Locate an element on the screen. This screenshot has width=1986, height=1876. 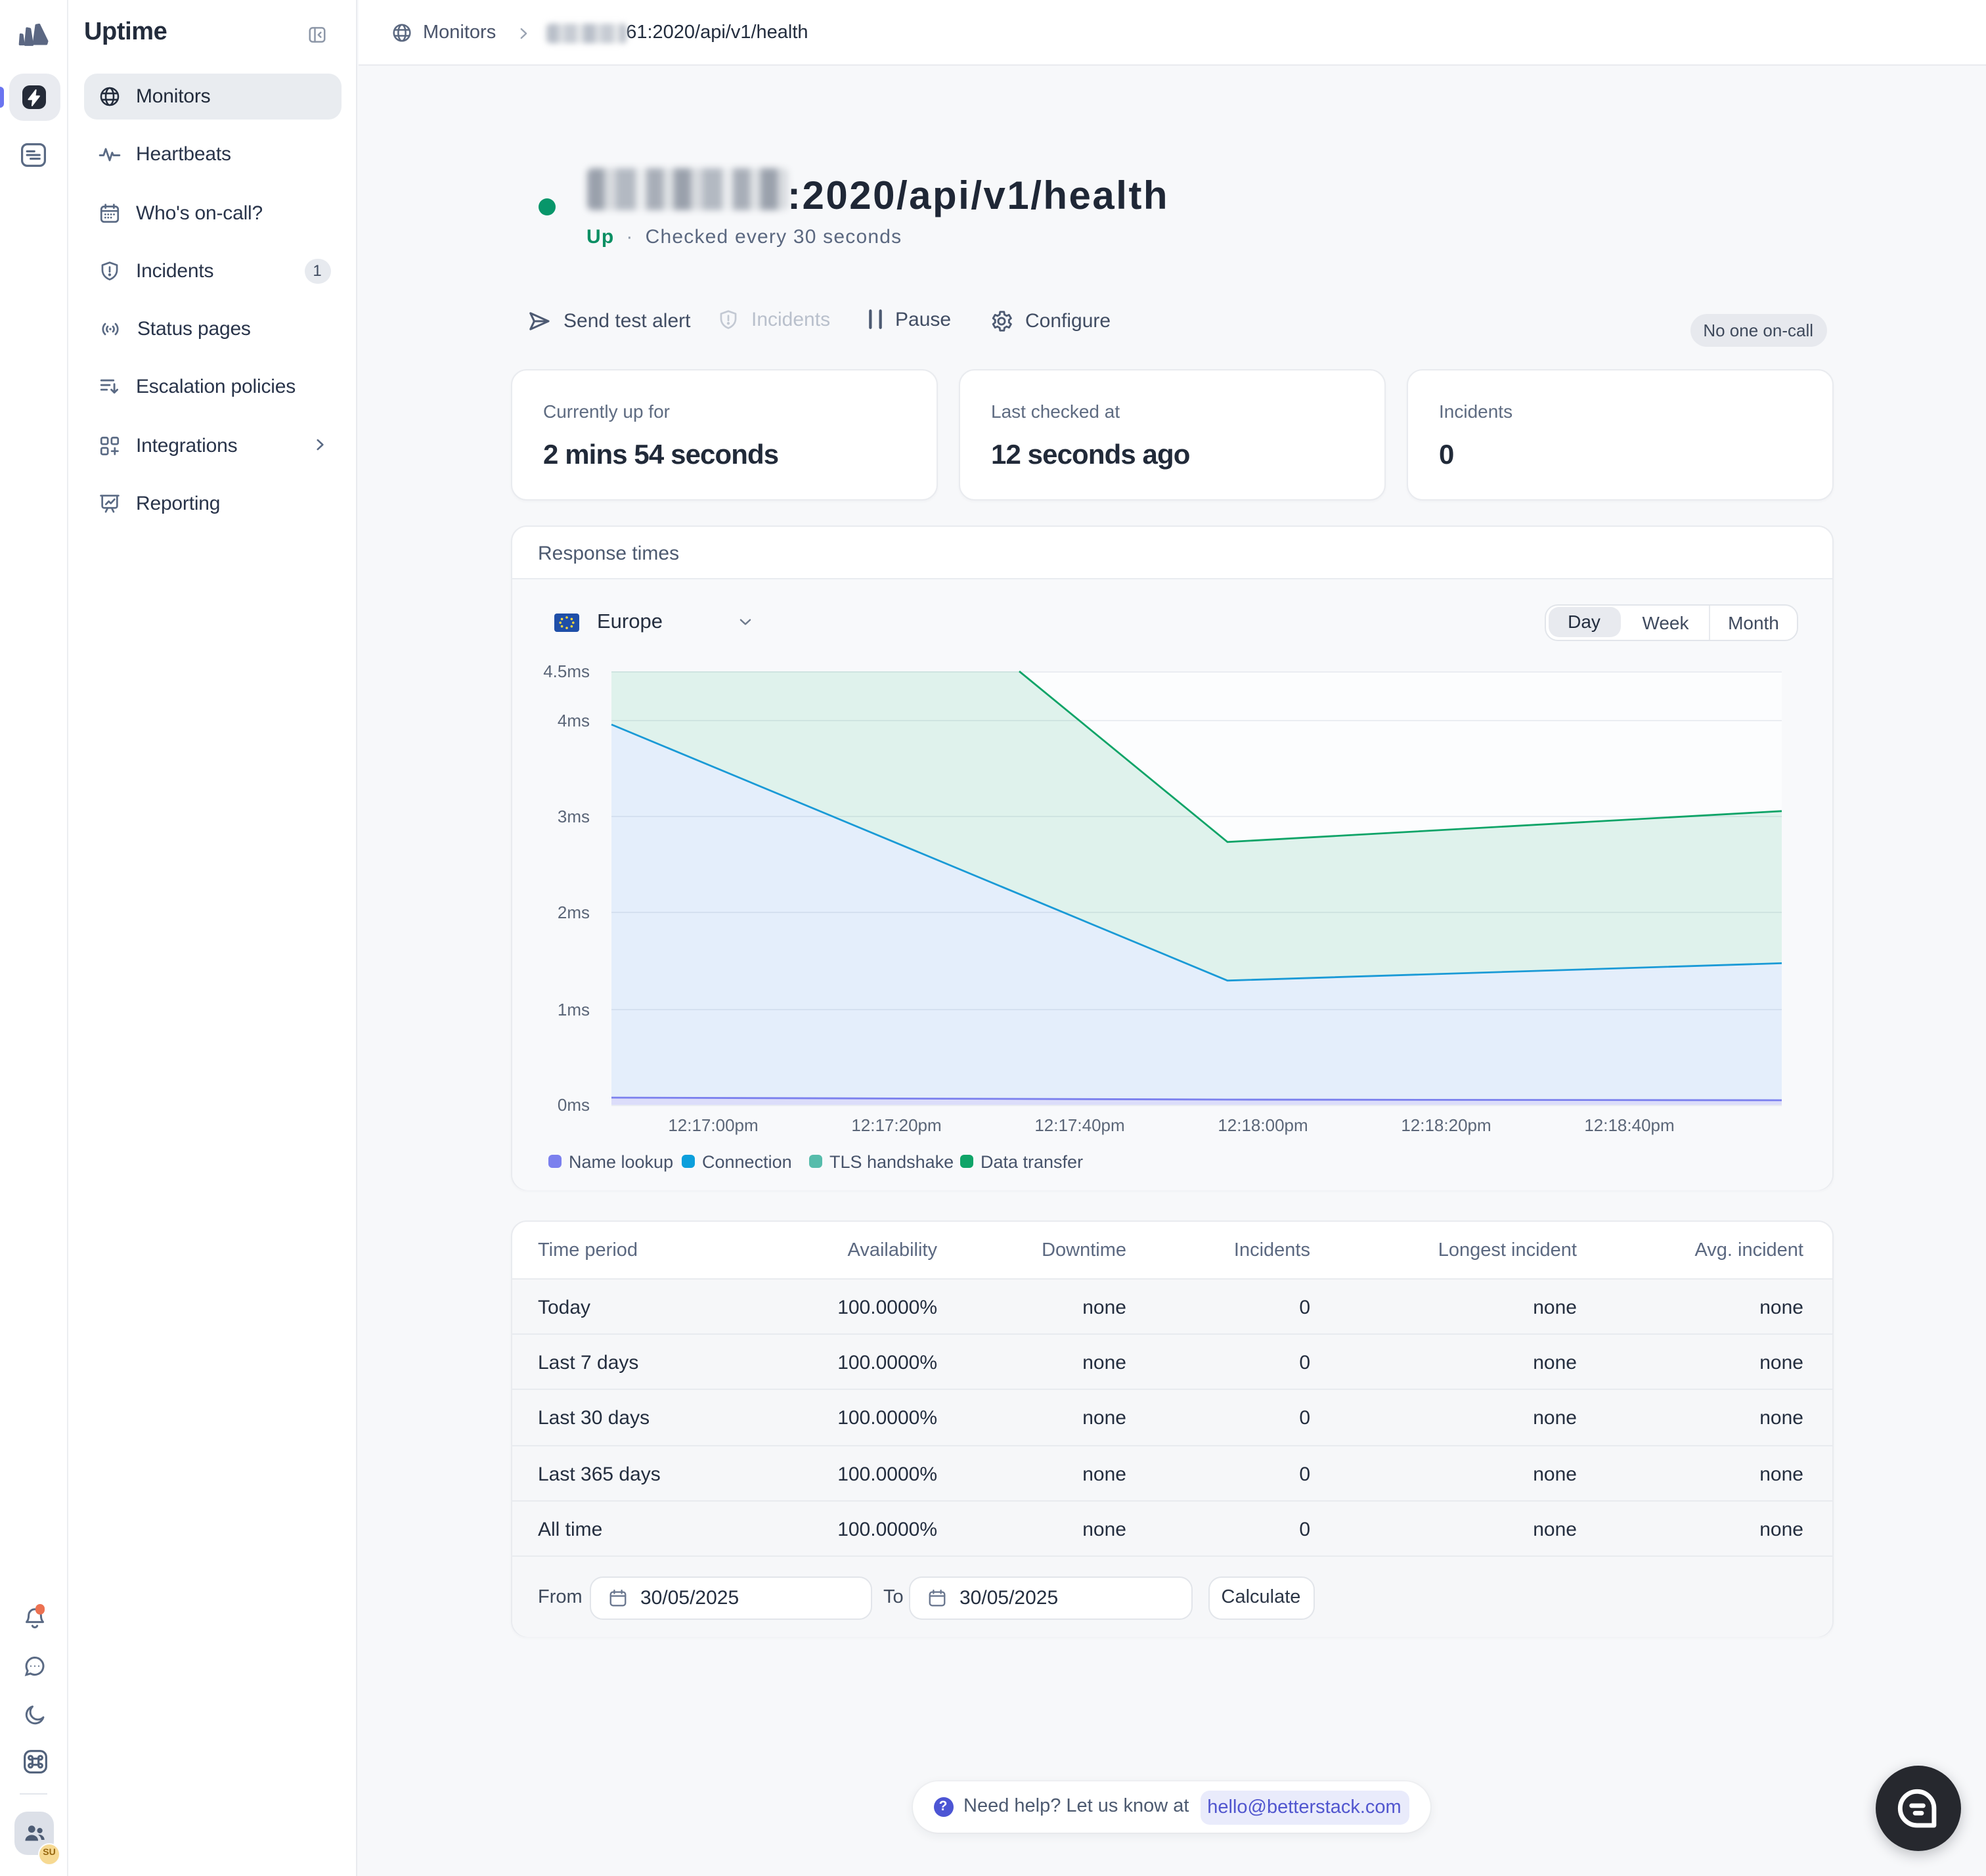
svg-text: 12:17:00pm is located at coordinates (712, 1125).